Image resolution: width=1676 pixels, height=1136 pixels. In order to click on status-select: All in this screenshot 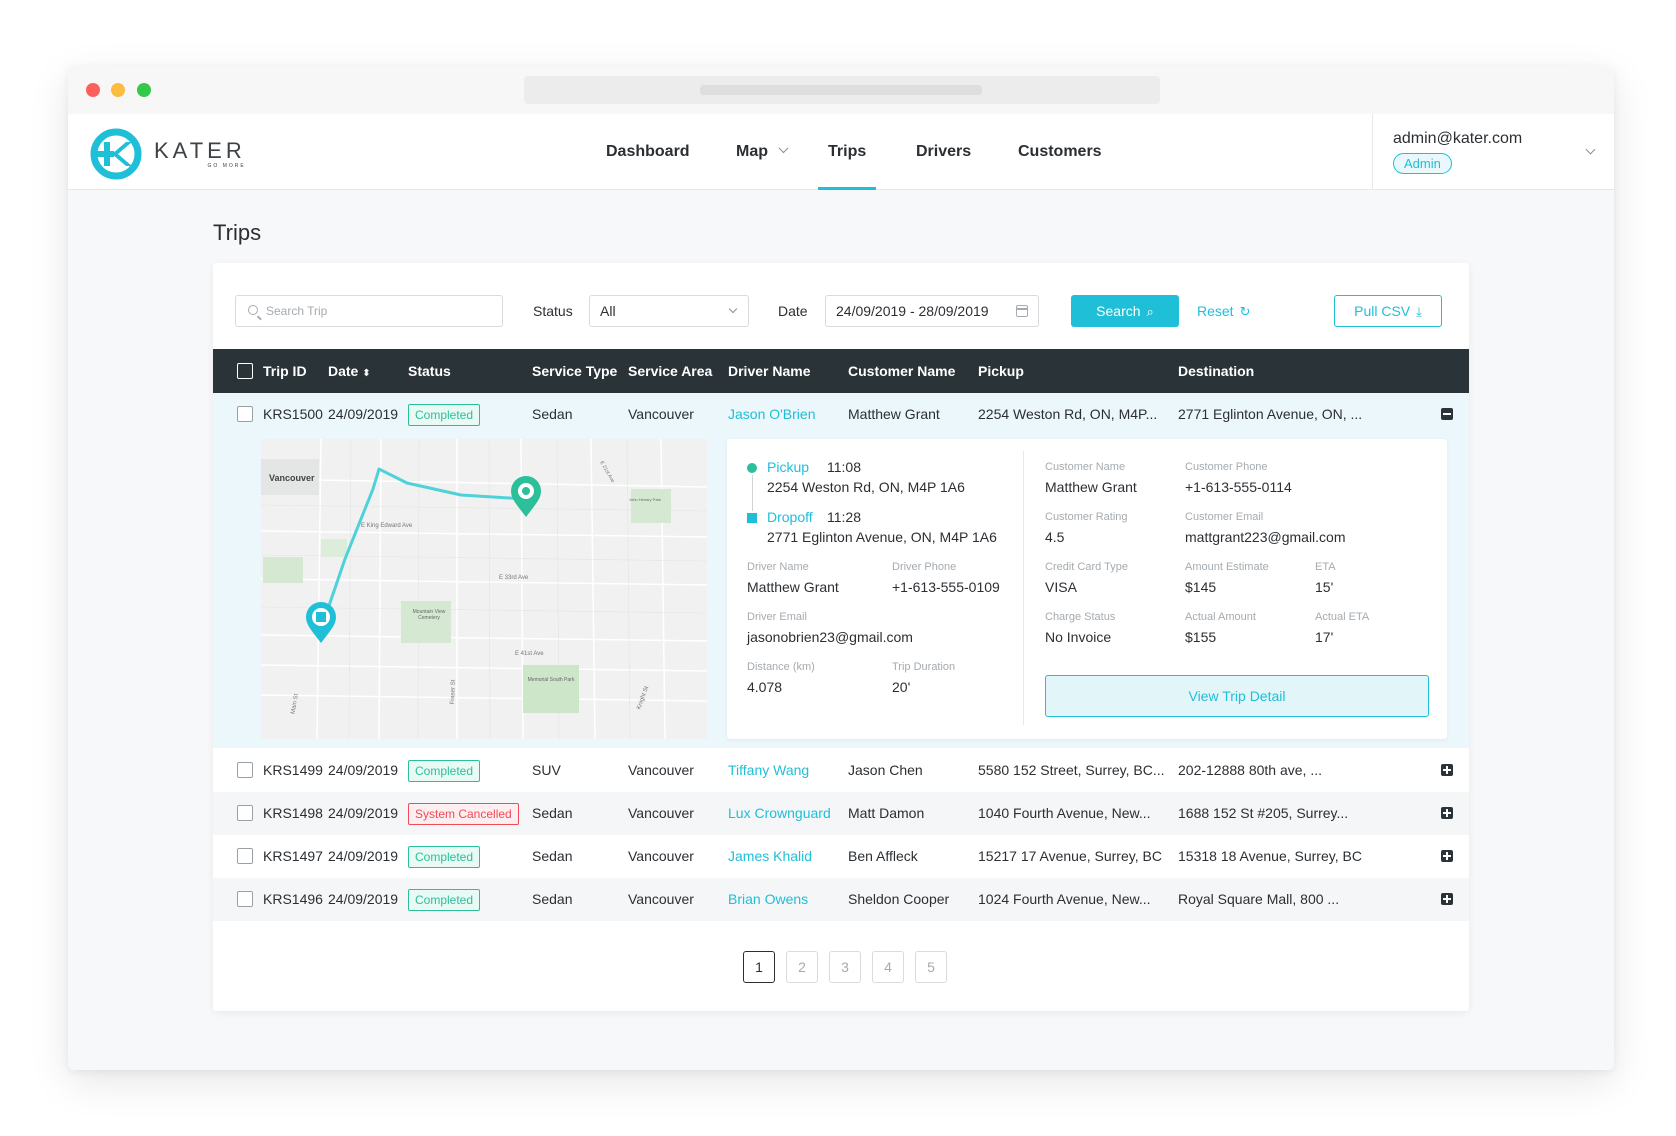, I will do `click(669, 311)`.